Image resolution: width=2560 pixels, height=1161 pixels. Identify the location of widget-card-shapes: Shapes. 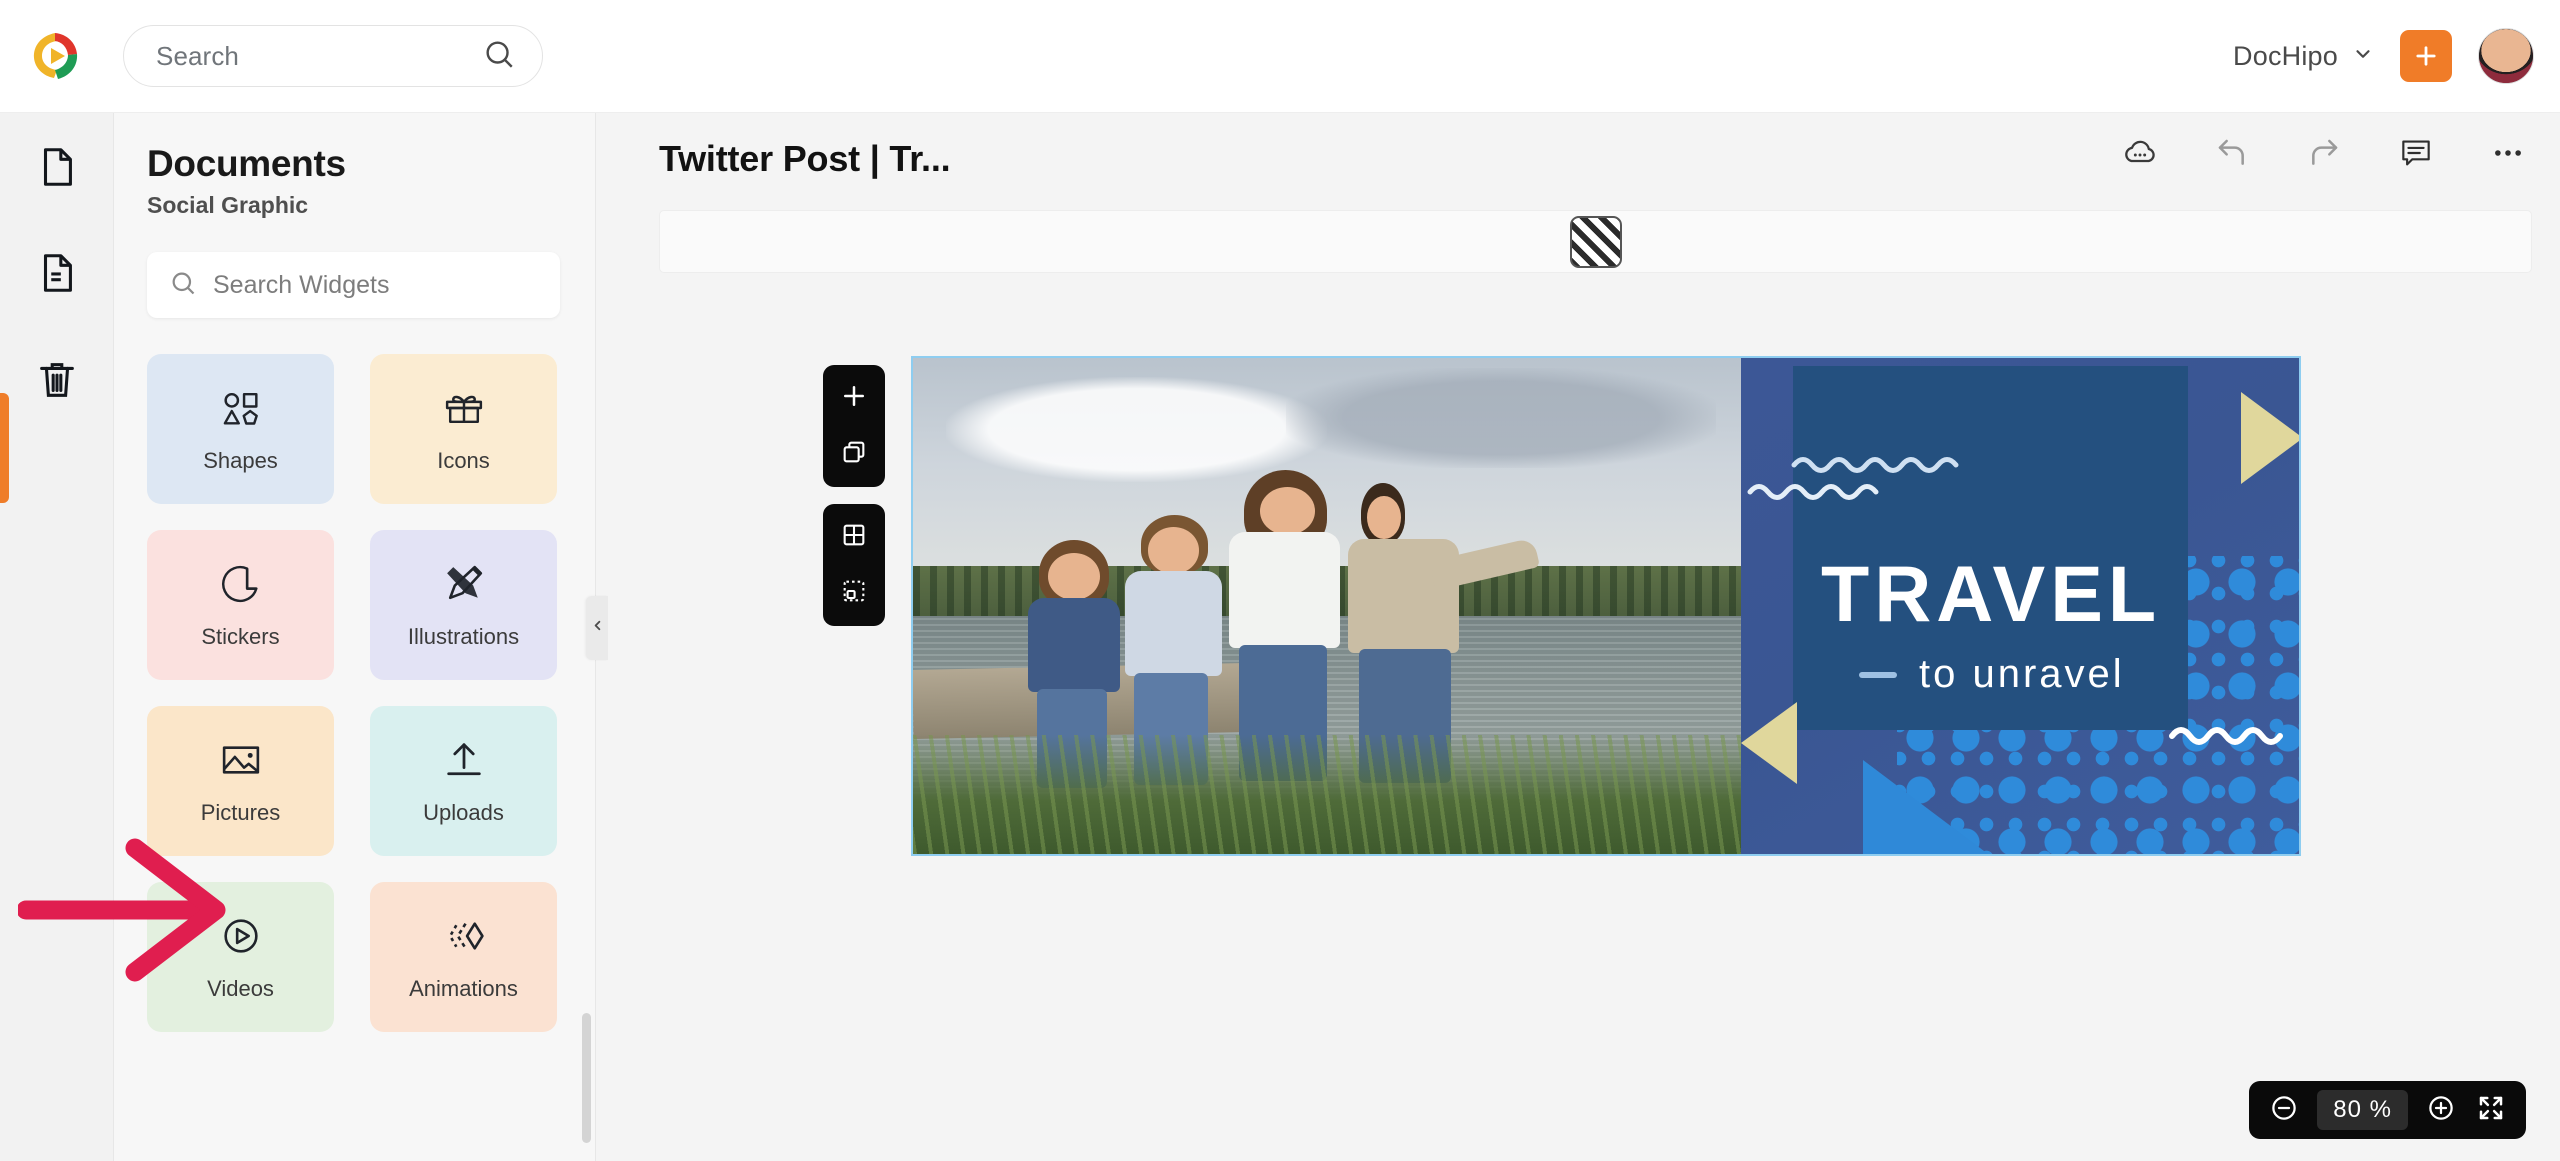
(240, 429).